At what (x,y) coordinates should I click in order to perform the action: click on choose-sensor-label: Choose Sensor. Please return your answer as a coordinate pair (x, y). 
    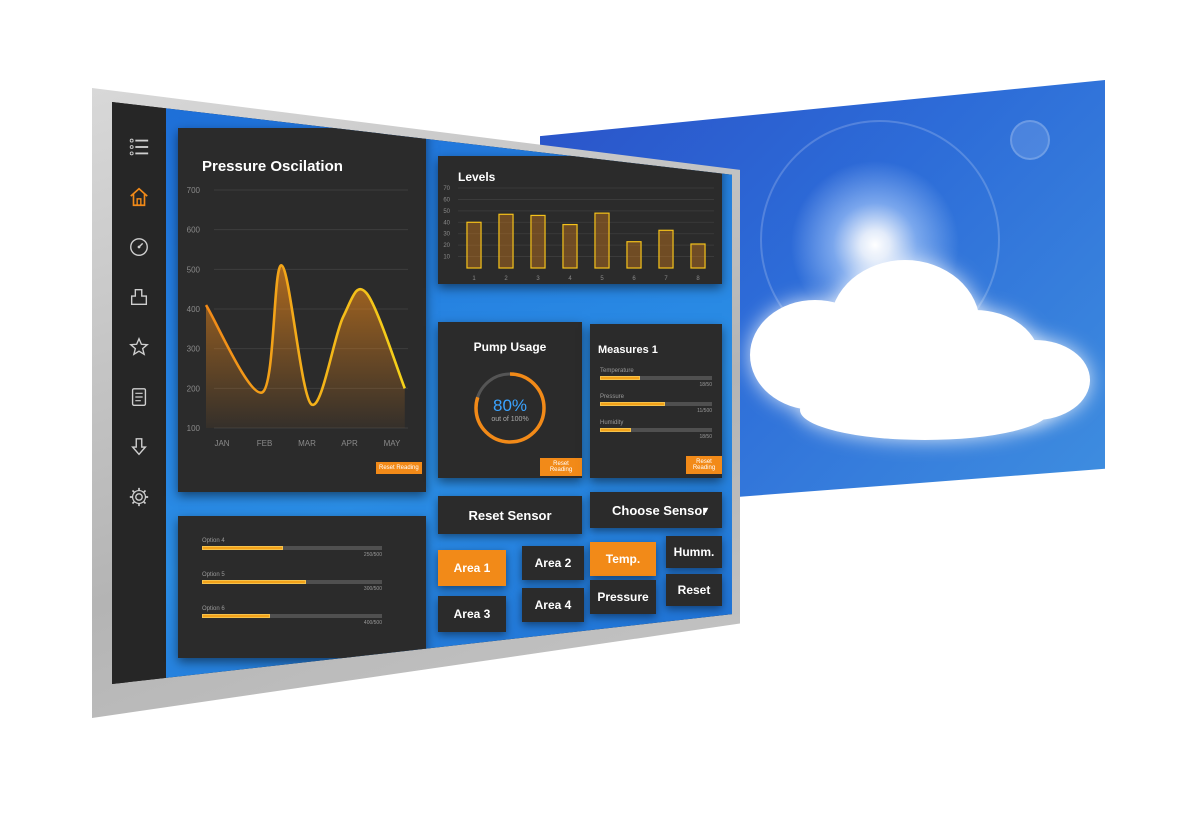
    Looking at the image, I should click on (660, 510).